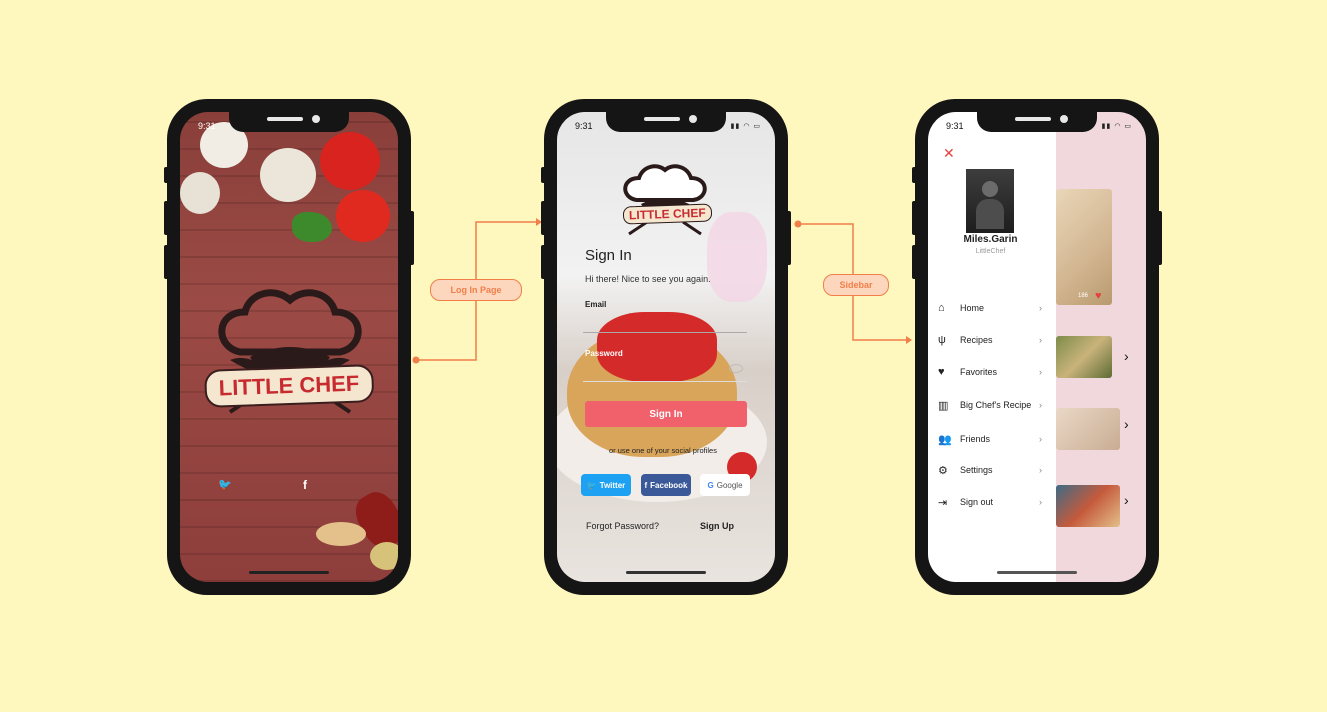 The image size is (1327, 712). I want to click on sidebar-item-sign-out: ⇥ Sign out ›, so click(990, 502).